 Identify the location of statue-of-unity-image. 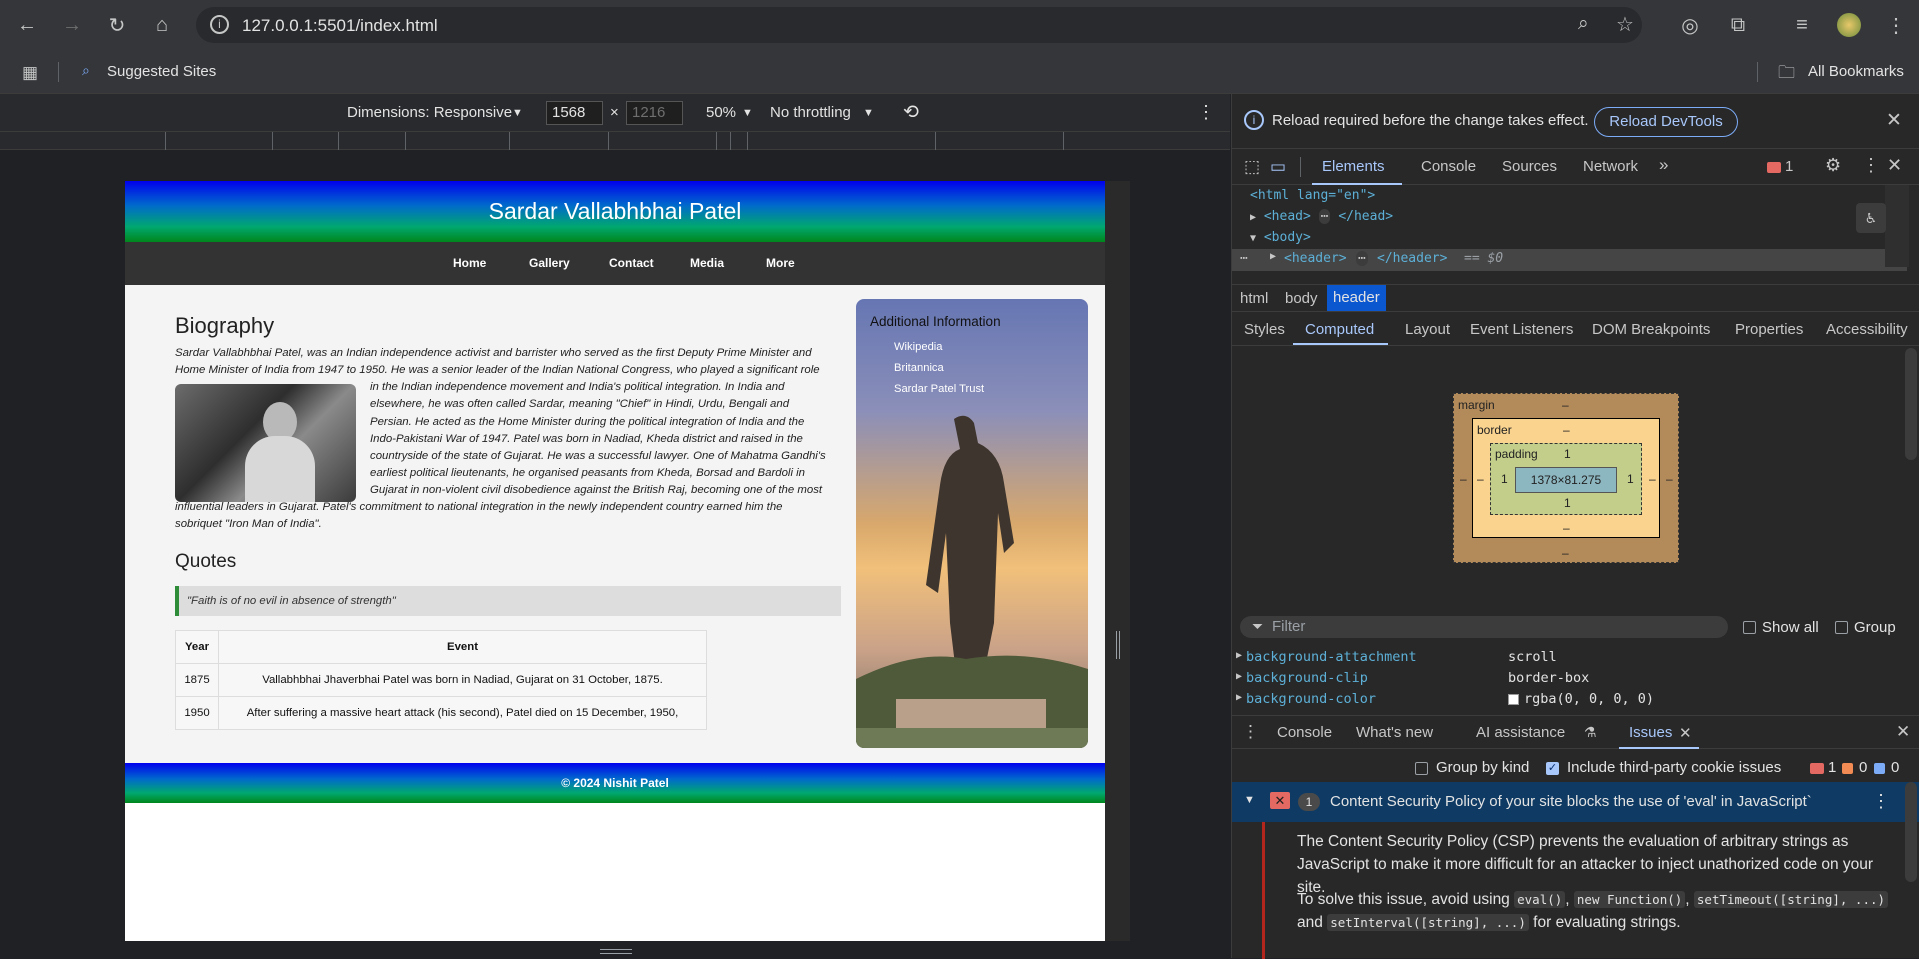
(972, 581).